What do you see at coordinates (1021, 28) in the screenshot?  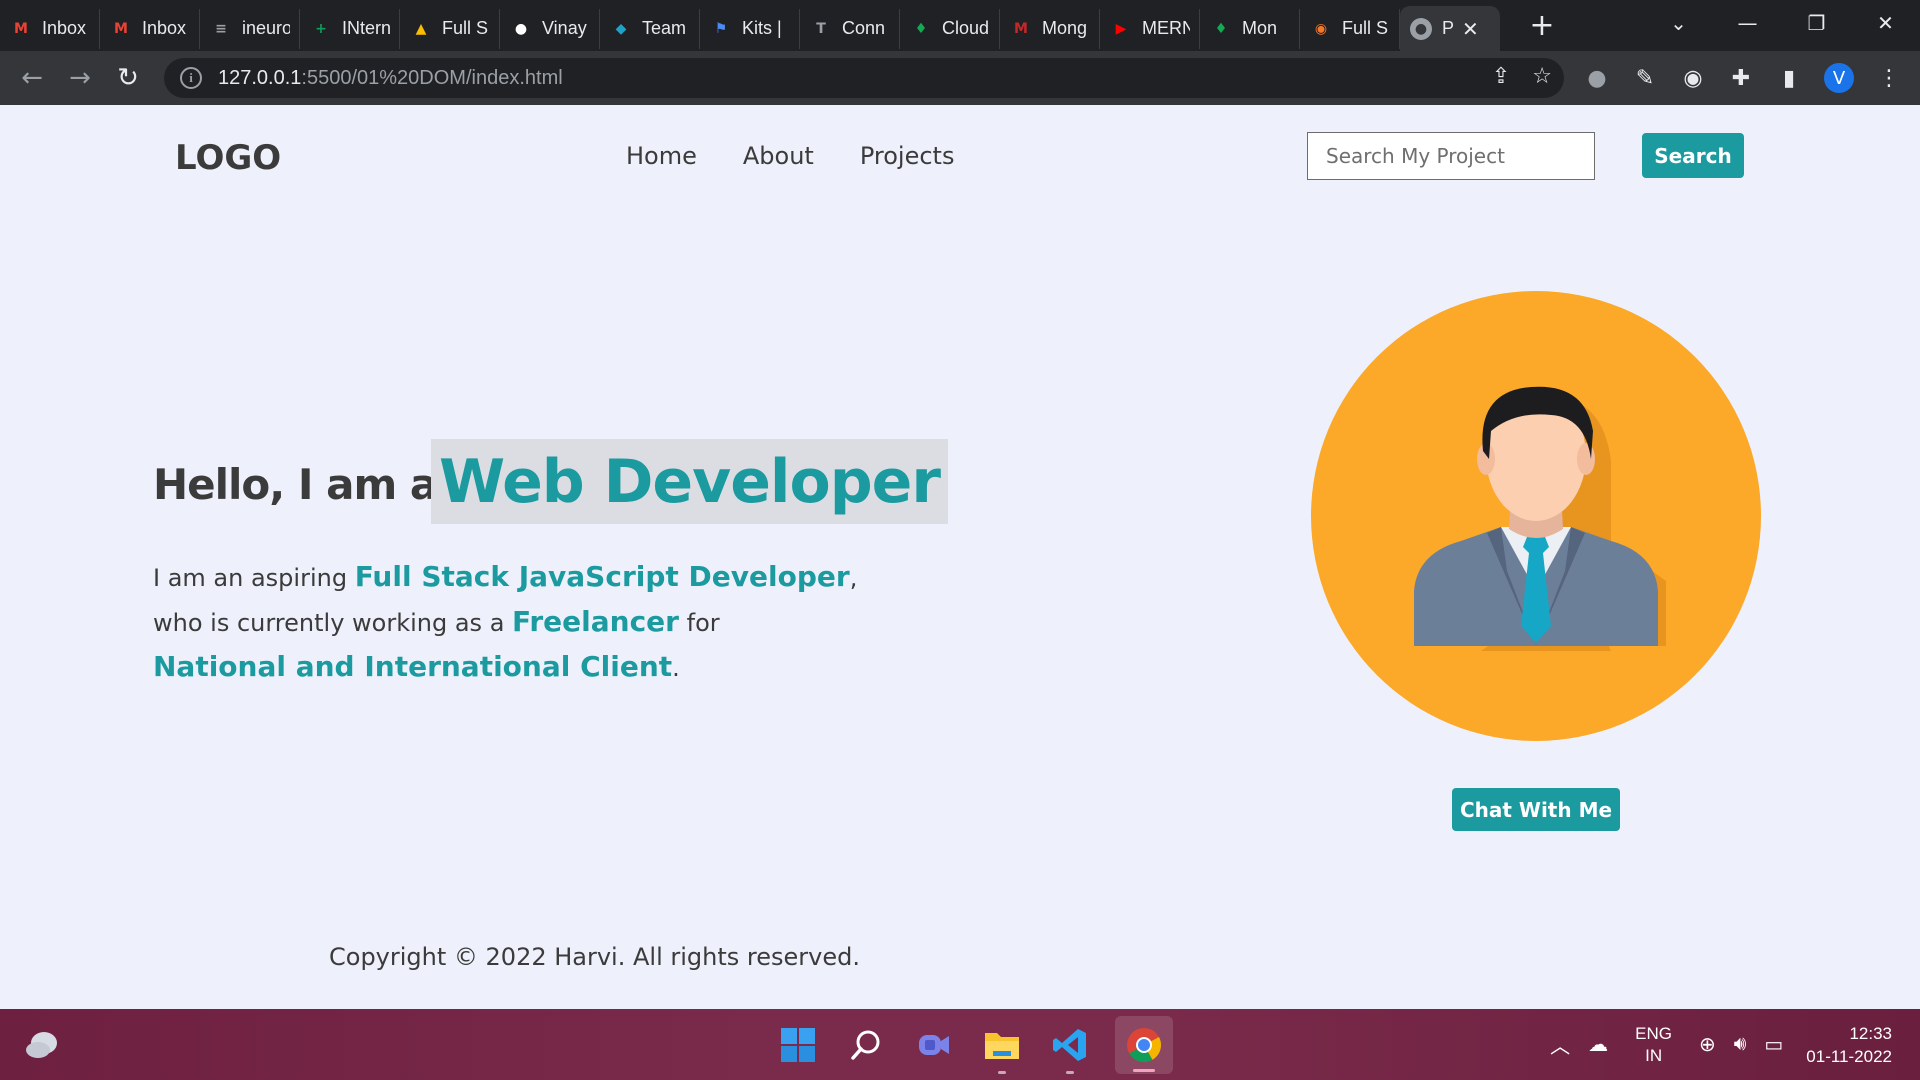 I see `mongo-m-icon: M` at bounding box center [1021, 28].